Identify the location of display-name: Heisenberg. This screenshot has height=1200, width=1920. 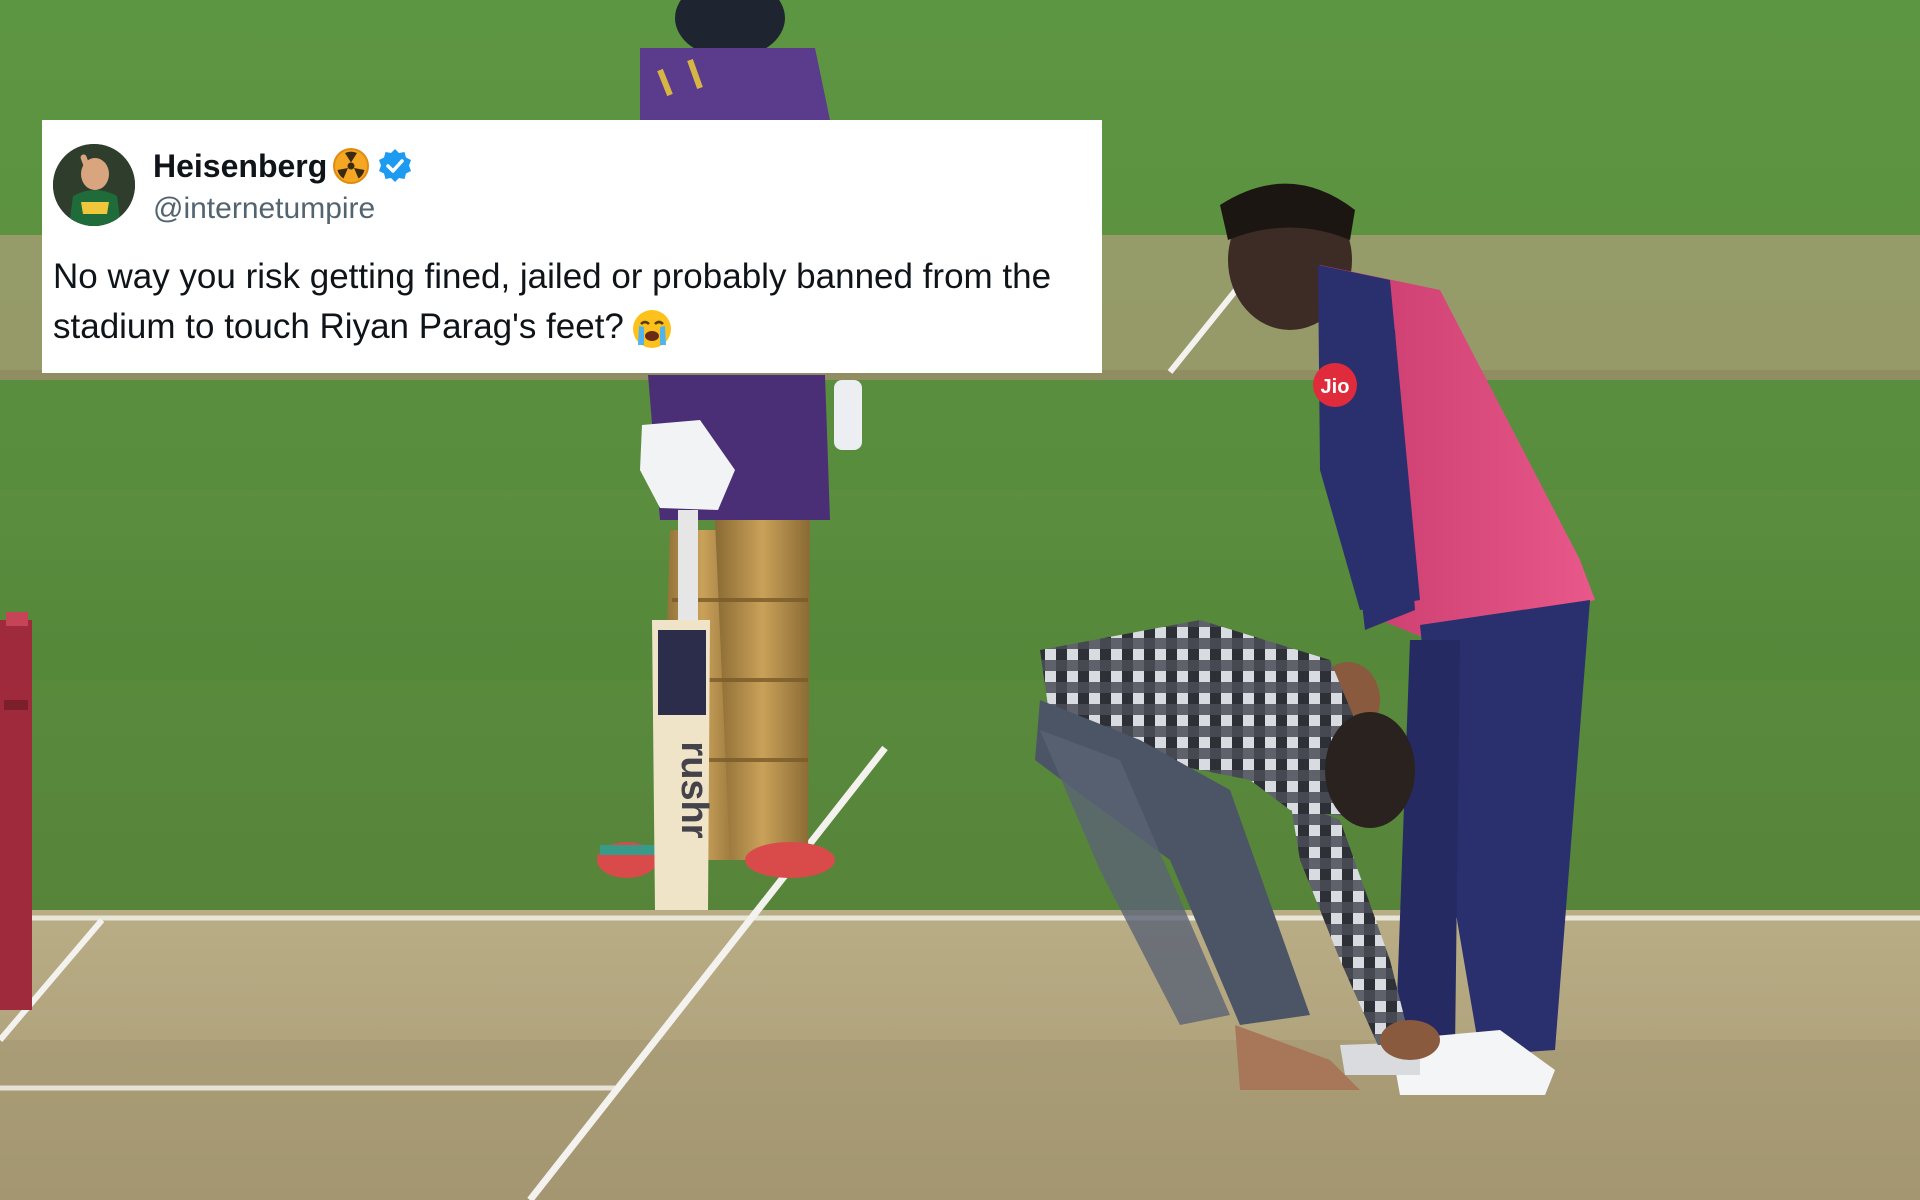
(240, 166).